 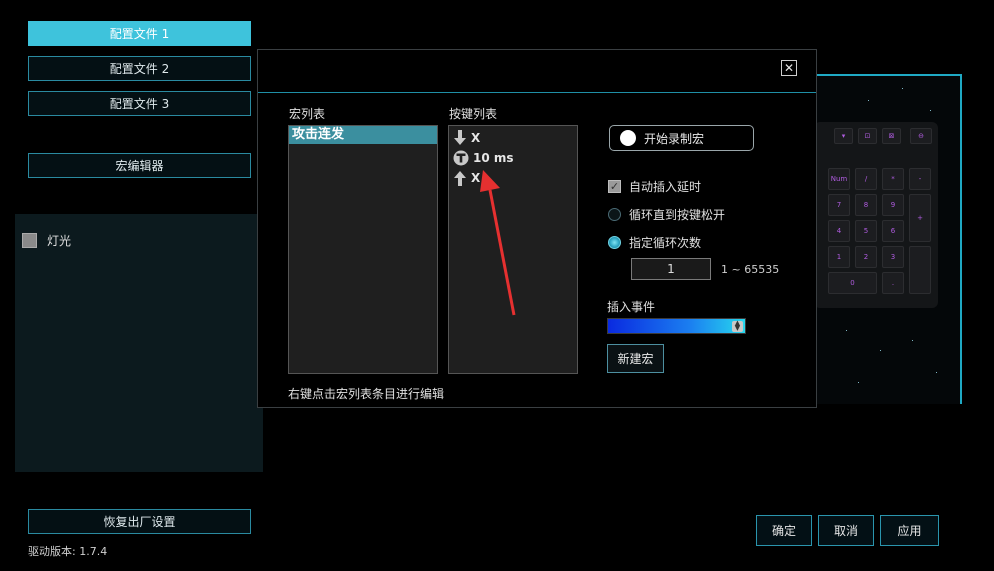 What do you see at coordinates (46, 240) in the screenshot?
I see `lighting-toggle: 灯光` at bounding box center [46, 240].